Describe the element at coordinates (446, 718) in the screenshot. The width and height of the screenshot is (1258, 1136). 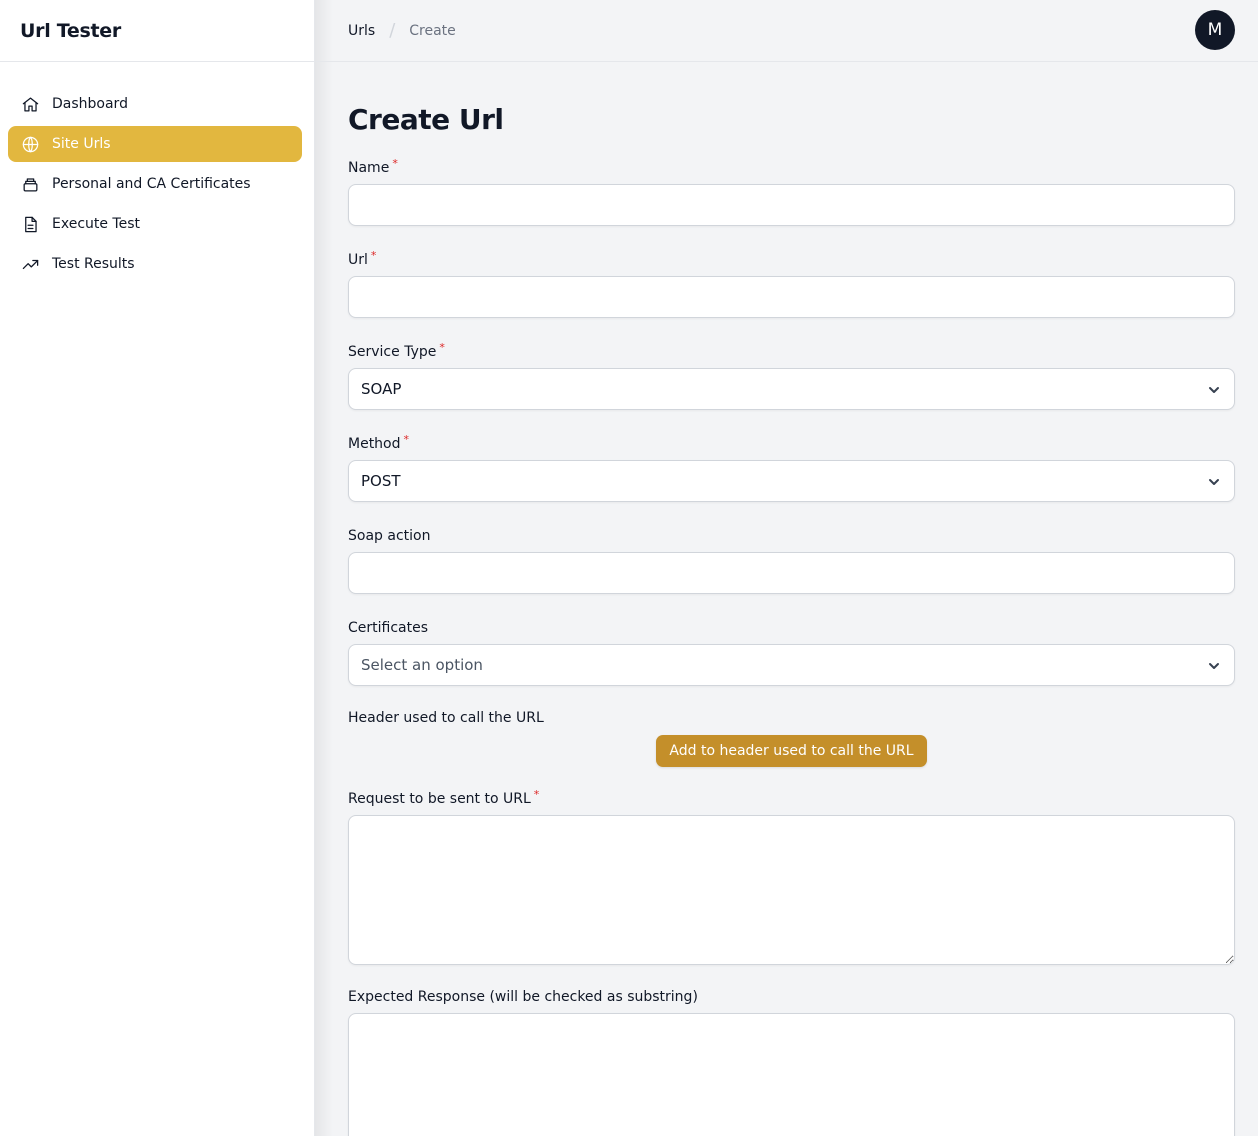
I see `header-label: Header used to call the URL` at that location.